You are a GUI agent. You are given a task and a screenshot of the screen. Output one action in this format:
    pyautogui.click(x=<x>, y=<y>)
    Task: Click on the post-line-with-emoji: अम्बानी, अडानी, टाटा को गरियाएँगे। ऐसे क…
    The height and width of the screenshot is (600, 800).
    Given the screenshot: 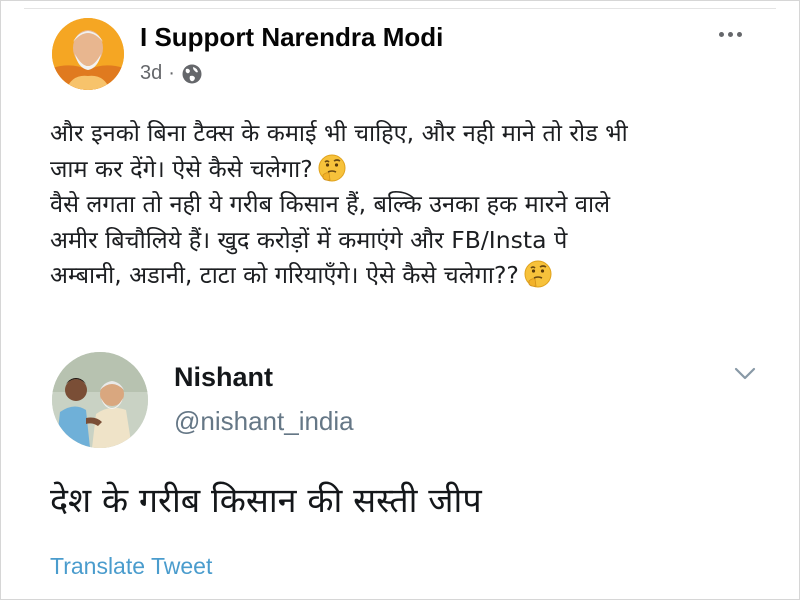 What is the action you would take?
    pyautogui.click(x=408, y=276)
    